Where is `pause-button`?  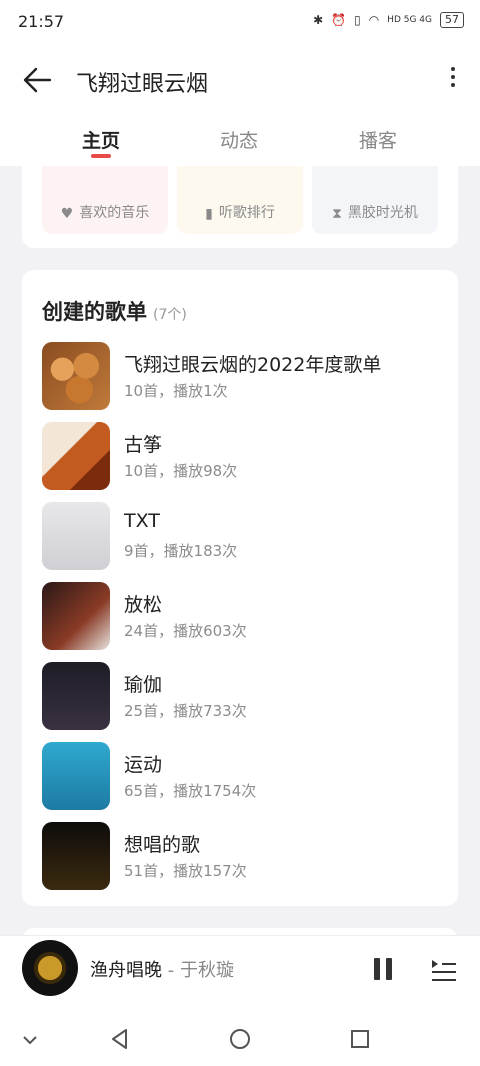
pause-button is located at coordinates (384, 969).